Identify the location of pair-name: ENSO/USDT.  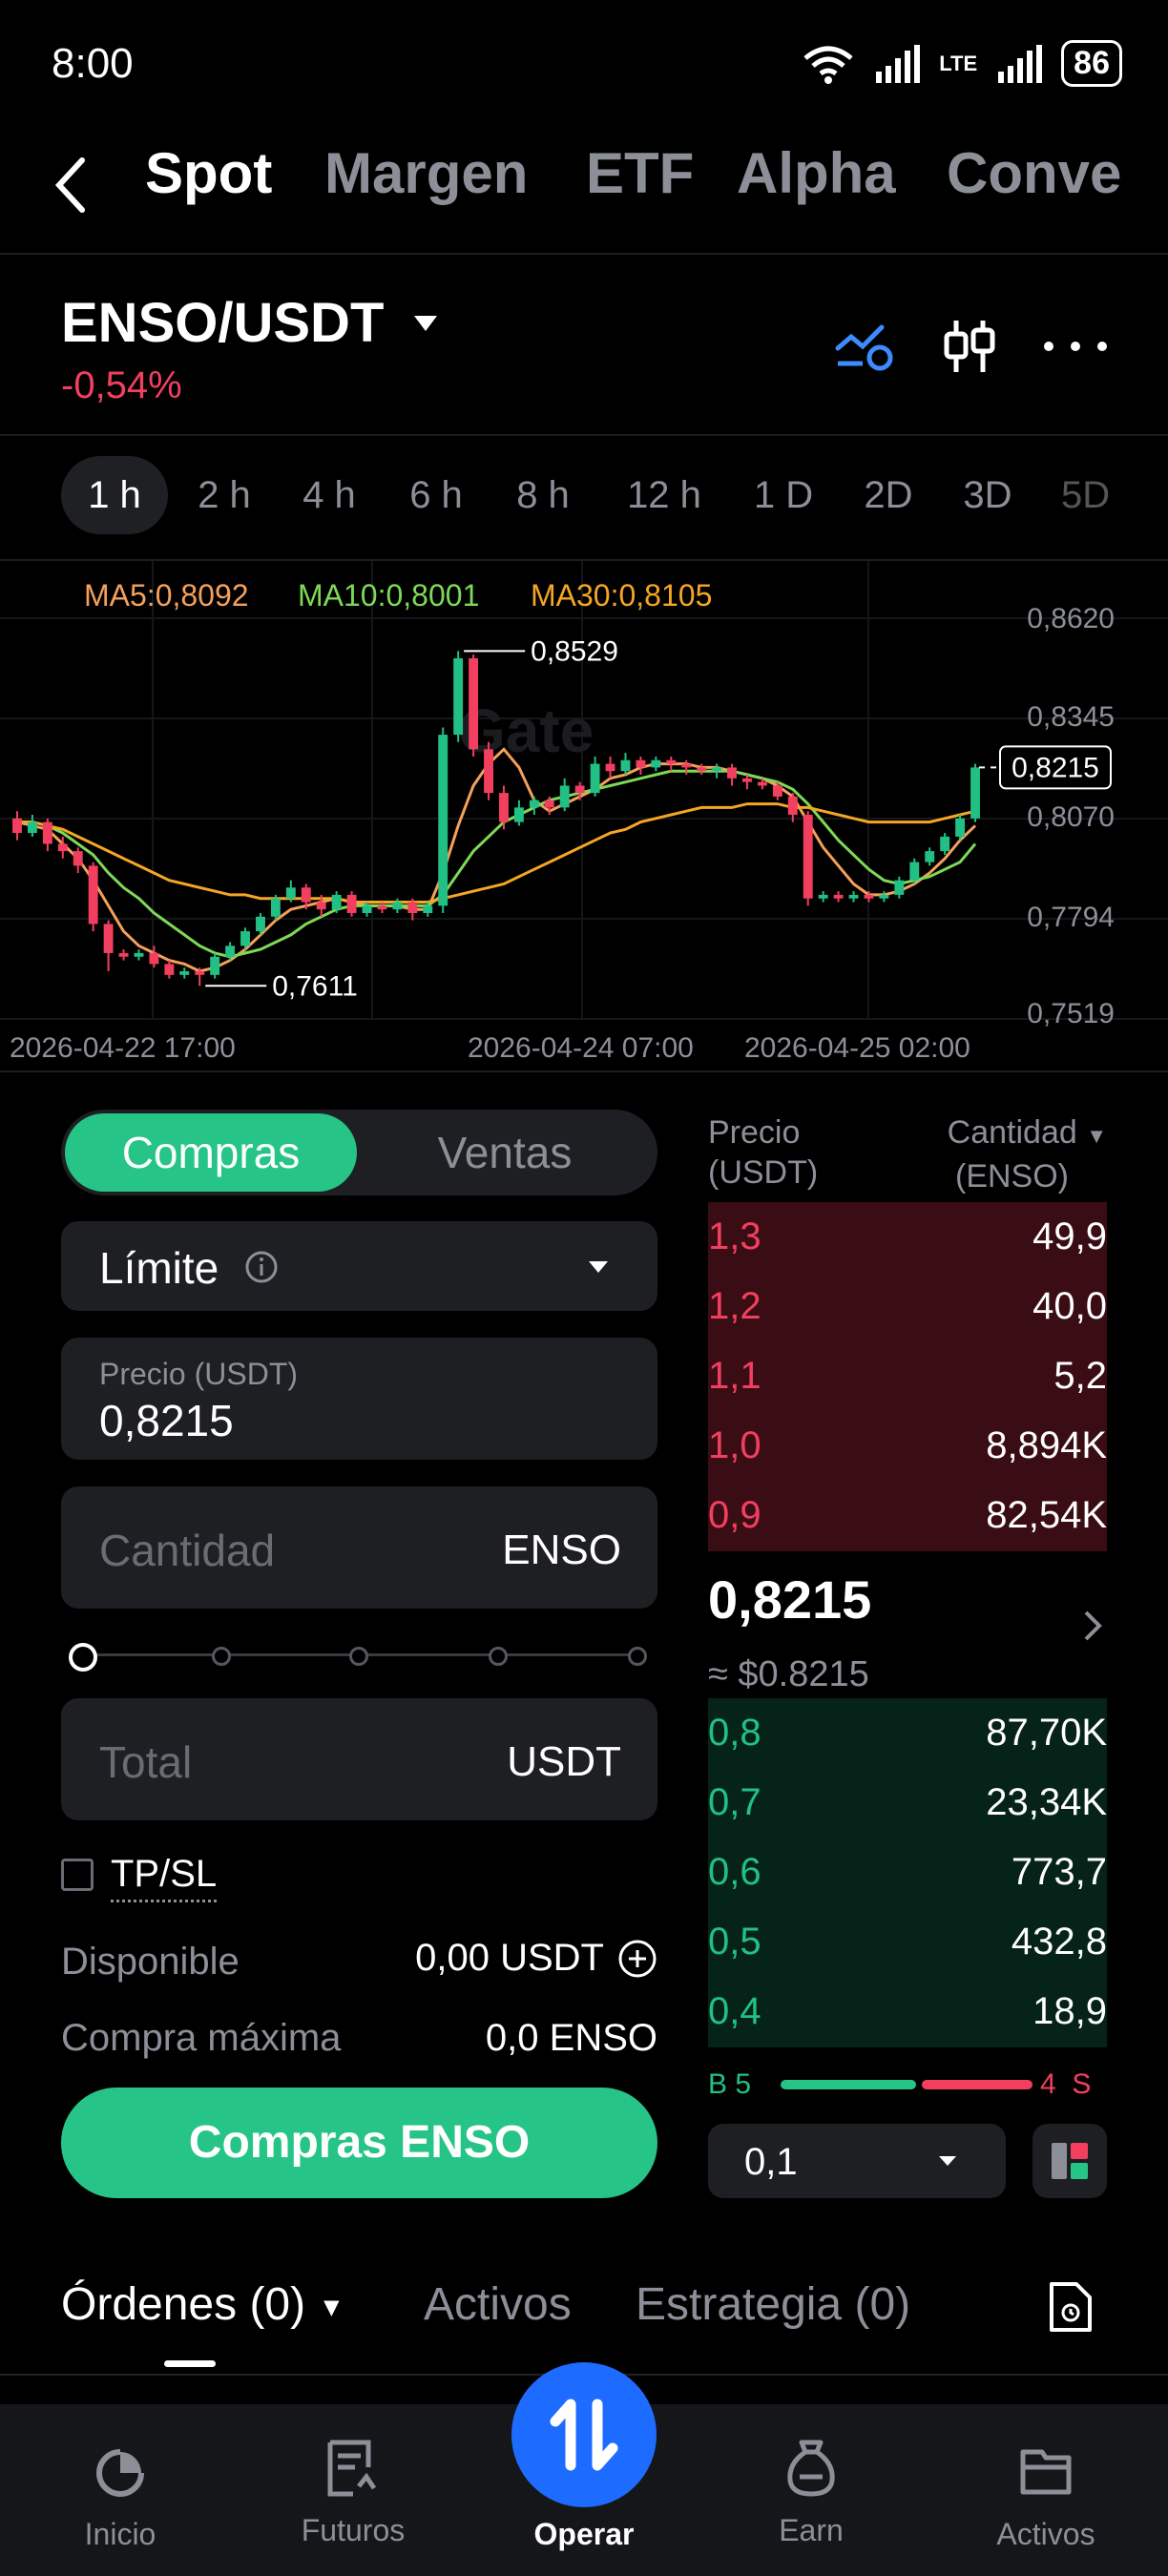
(223, 323).